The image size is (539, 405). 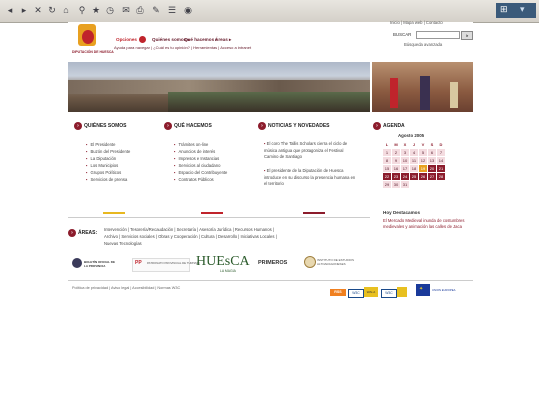 I want to click on list-item: Impresos e Instancias, so click(x=197, y=158).